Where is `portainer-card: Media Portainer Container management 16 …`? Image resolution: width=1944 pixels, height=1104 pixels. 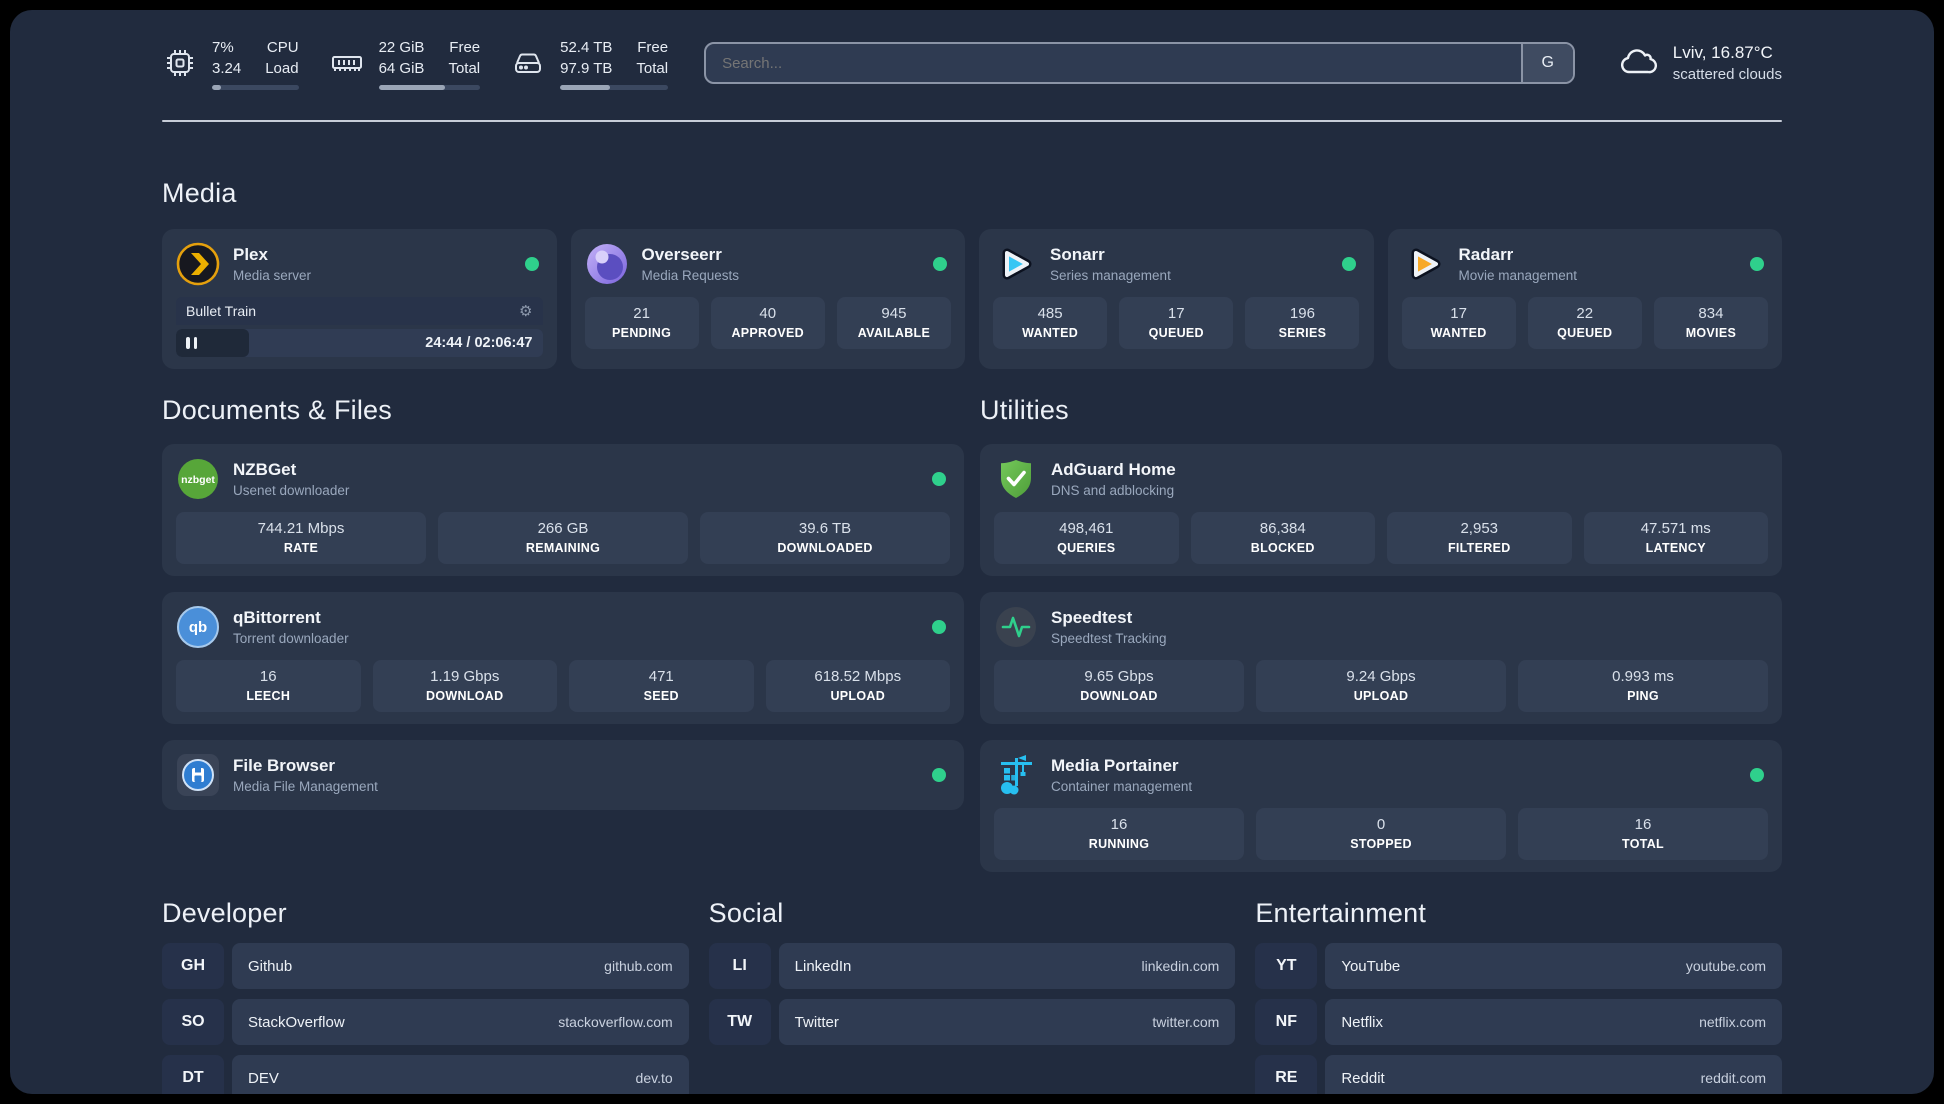 portainer-card: Media Portainer Container management 16 … is located at coordinates (1381, 806).